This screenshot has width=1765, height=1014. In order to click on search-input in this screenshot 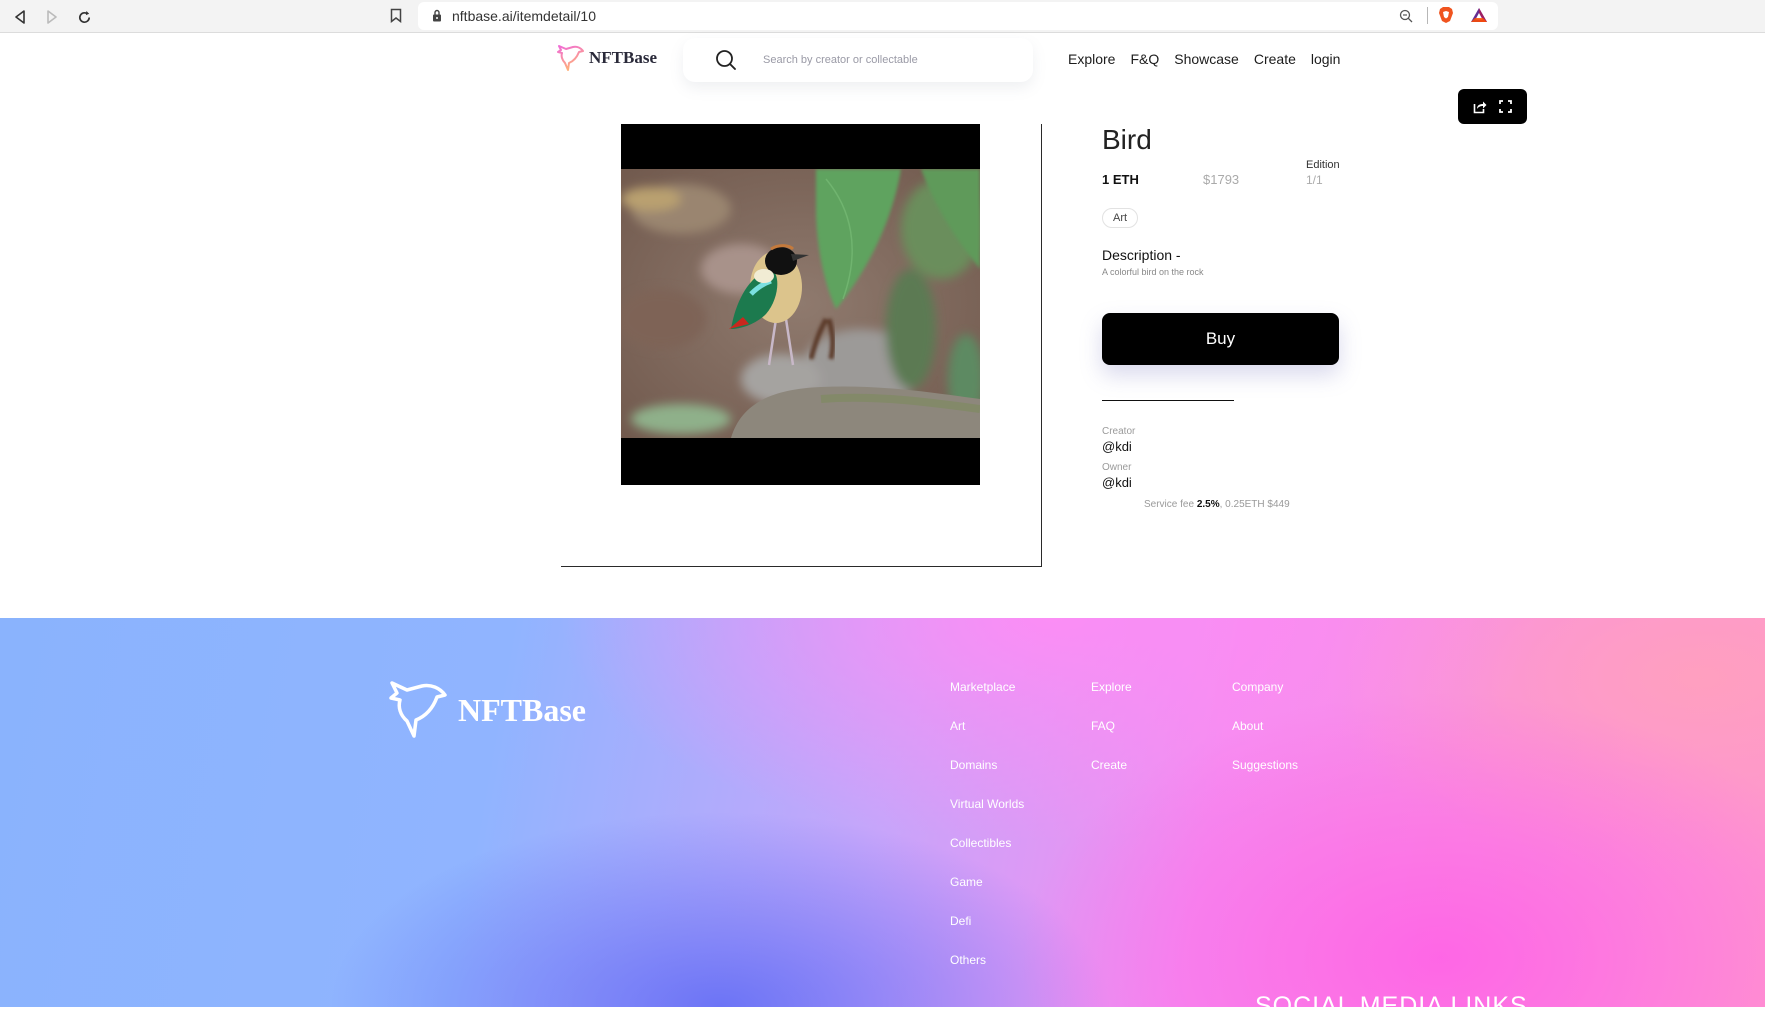, I will do `click(888, 60)`.